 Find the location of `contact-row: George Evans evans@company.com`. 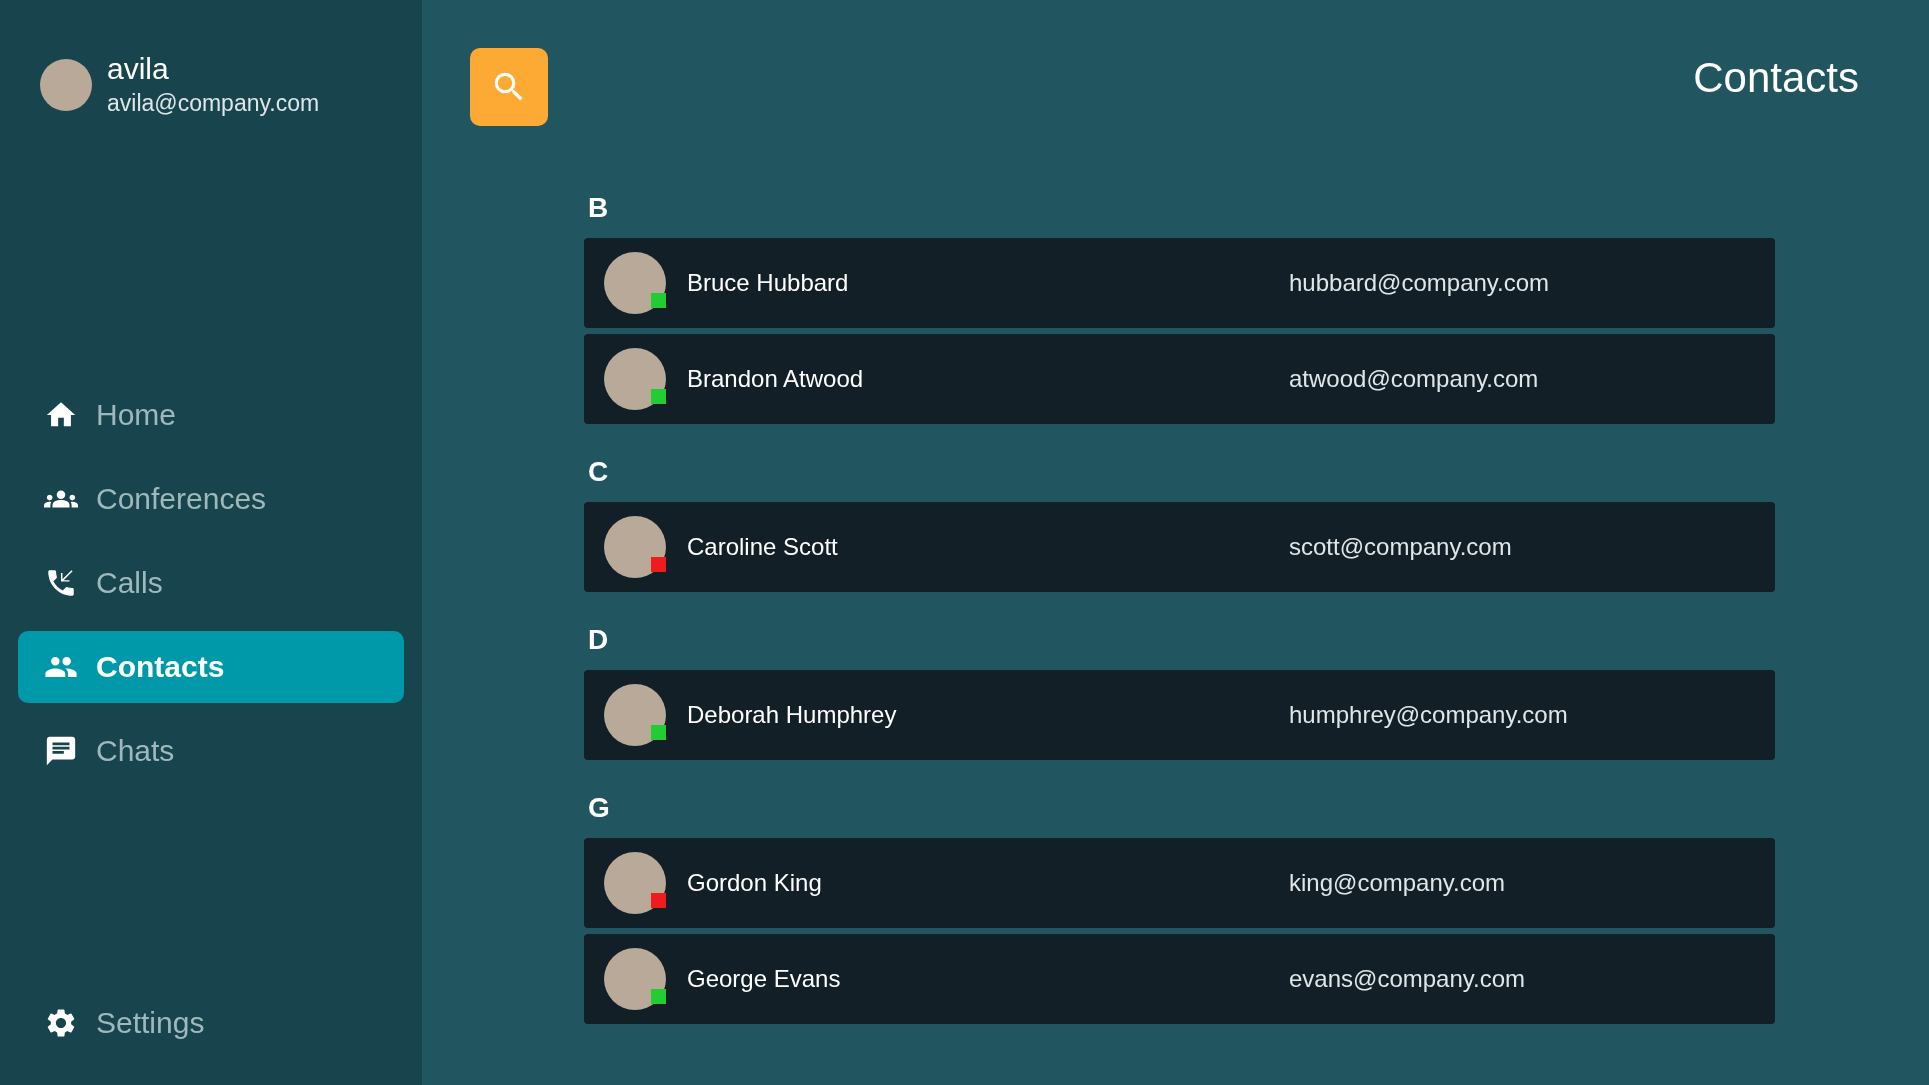

contact-row: George Evans evans@company.com is located at coordinates (1179, 979).